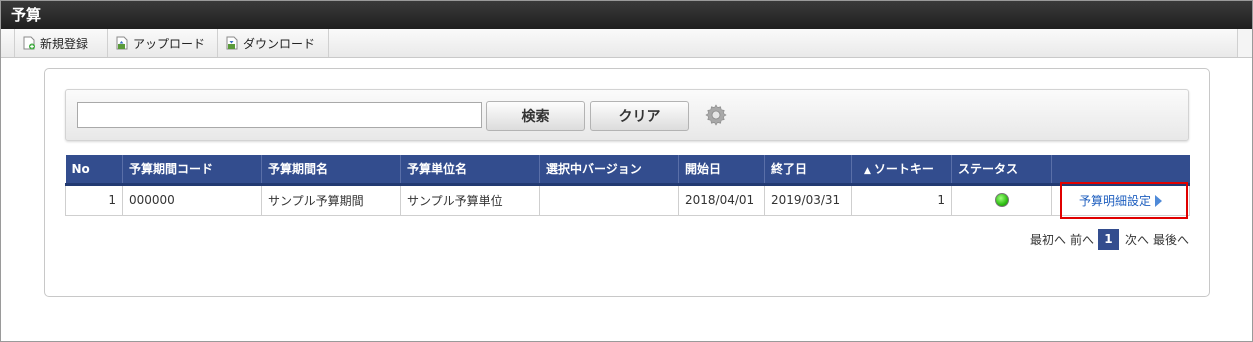 This screenshot has height=342, width=1253. I want to click on pager: 最初へ 前へ 1 次へ 最後へ, so click(1107, 239).